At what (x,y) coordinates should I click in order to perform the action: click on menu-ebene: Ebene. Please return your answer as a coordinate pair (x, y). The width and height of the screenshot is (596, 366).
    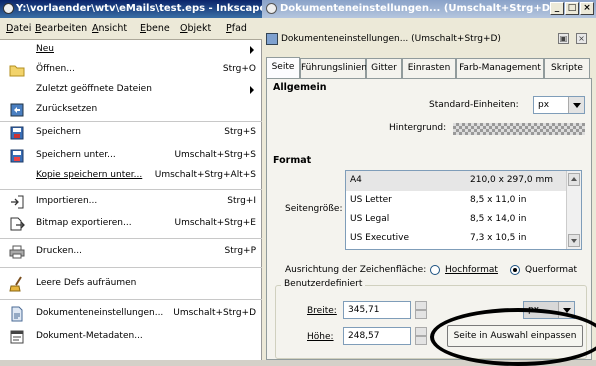
    Looking at the image, I should click on (155, 28).